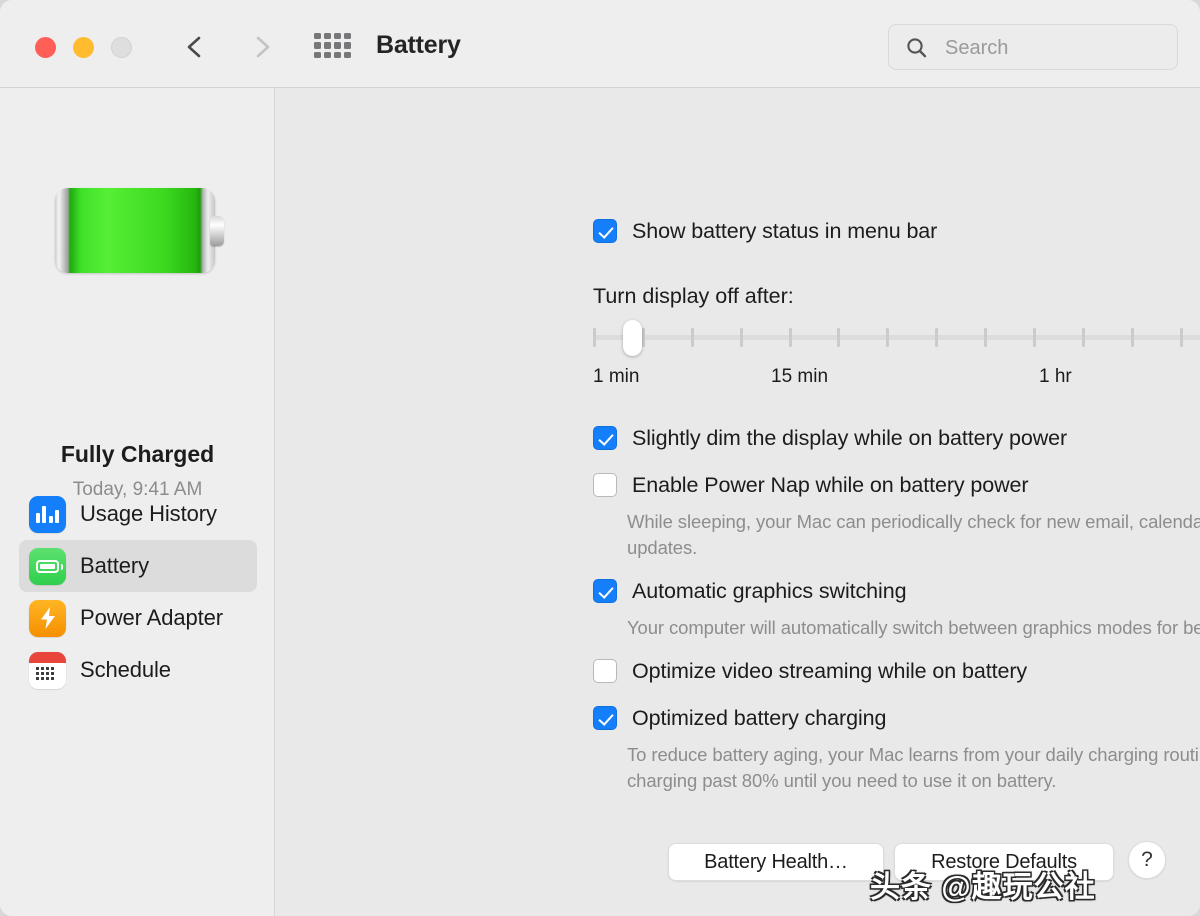  What do you see at coordinates (616, 376) in the screenshot?
I see `slider-tick-label-1min: 1 min` at bounding box center [616, 376].